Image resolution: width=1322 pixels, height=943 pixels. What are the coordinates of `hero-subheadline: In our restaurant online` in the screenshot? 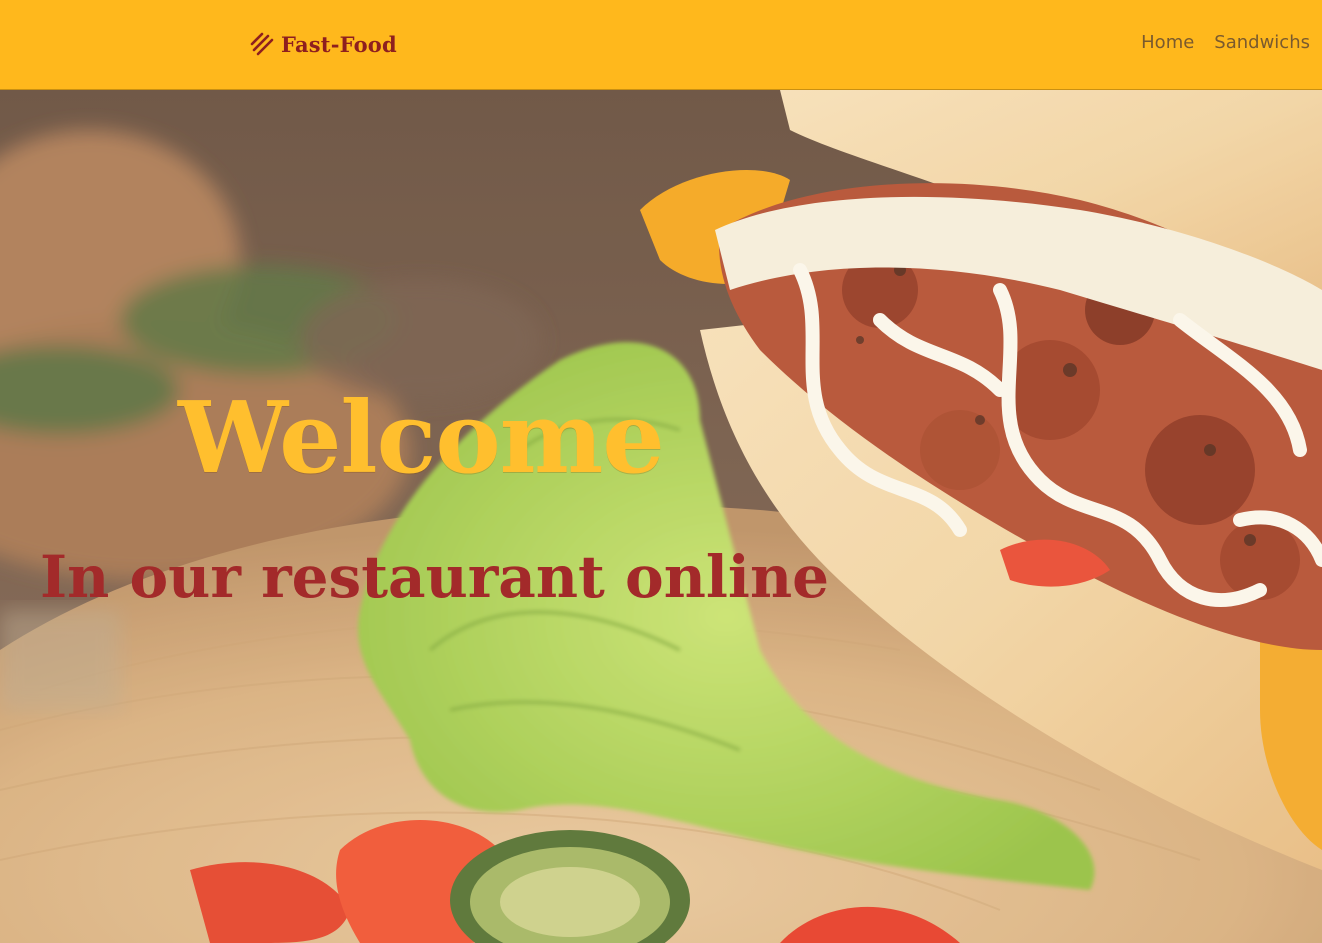 It's located at (435, 577).